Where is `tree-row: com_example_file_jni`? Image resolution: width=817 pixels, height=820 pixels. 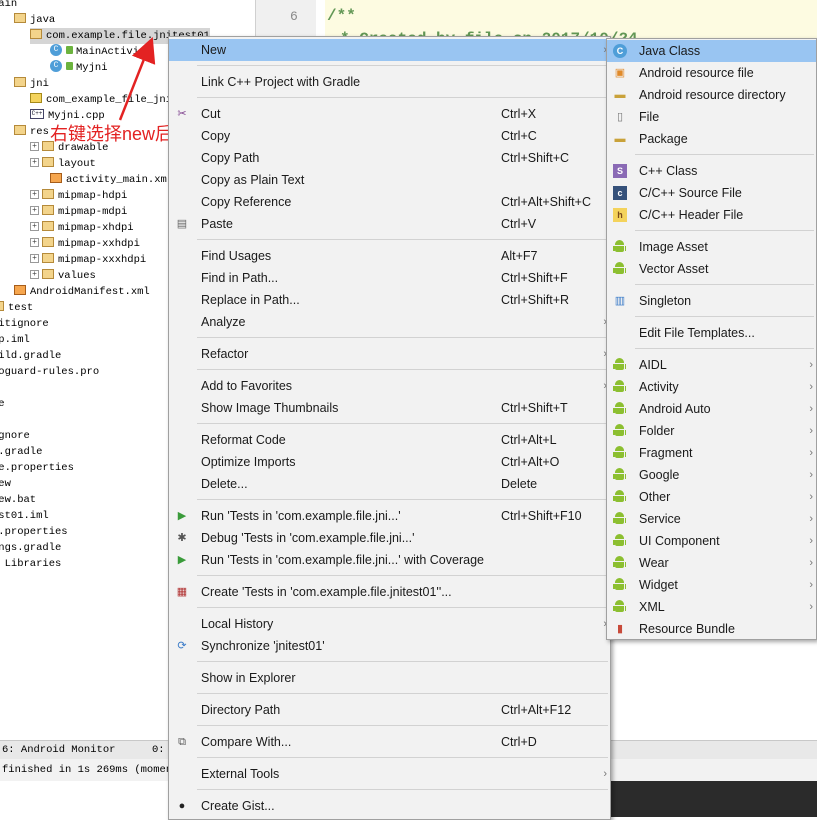 tree-row: com_example_file_jni is located at coordinates (101, 100).